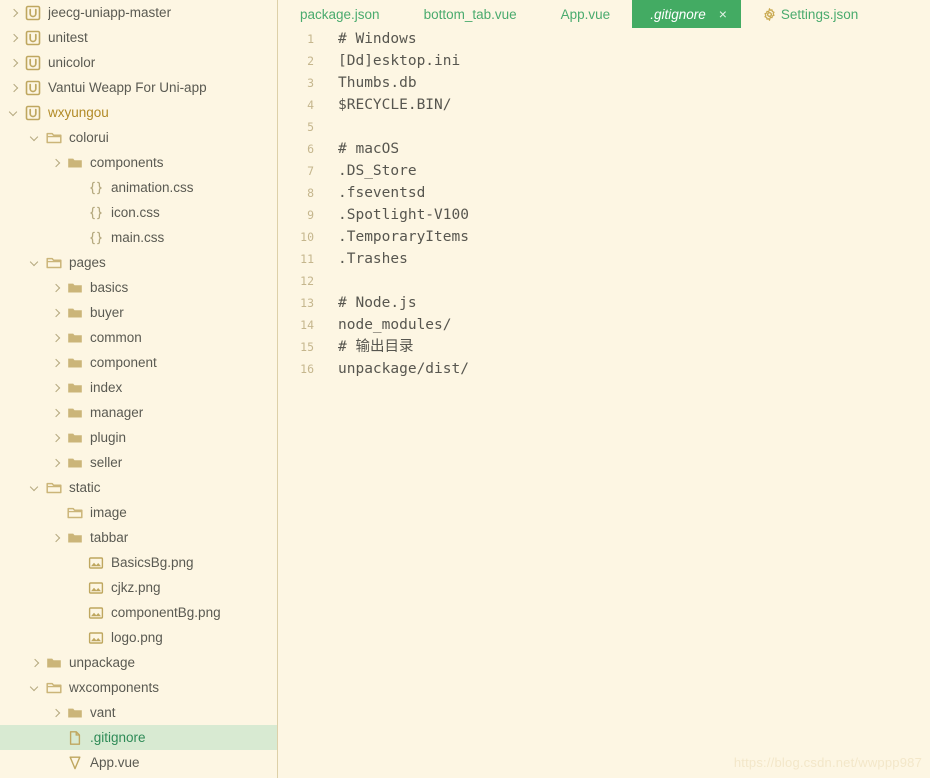 The image size is (930, 778). What do you see at coordinates (723, 14) in the screenshot?
I see `close-icon: ×` at bounding box center [723, 14].